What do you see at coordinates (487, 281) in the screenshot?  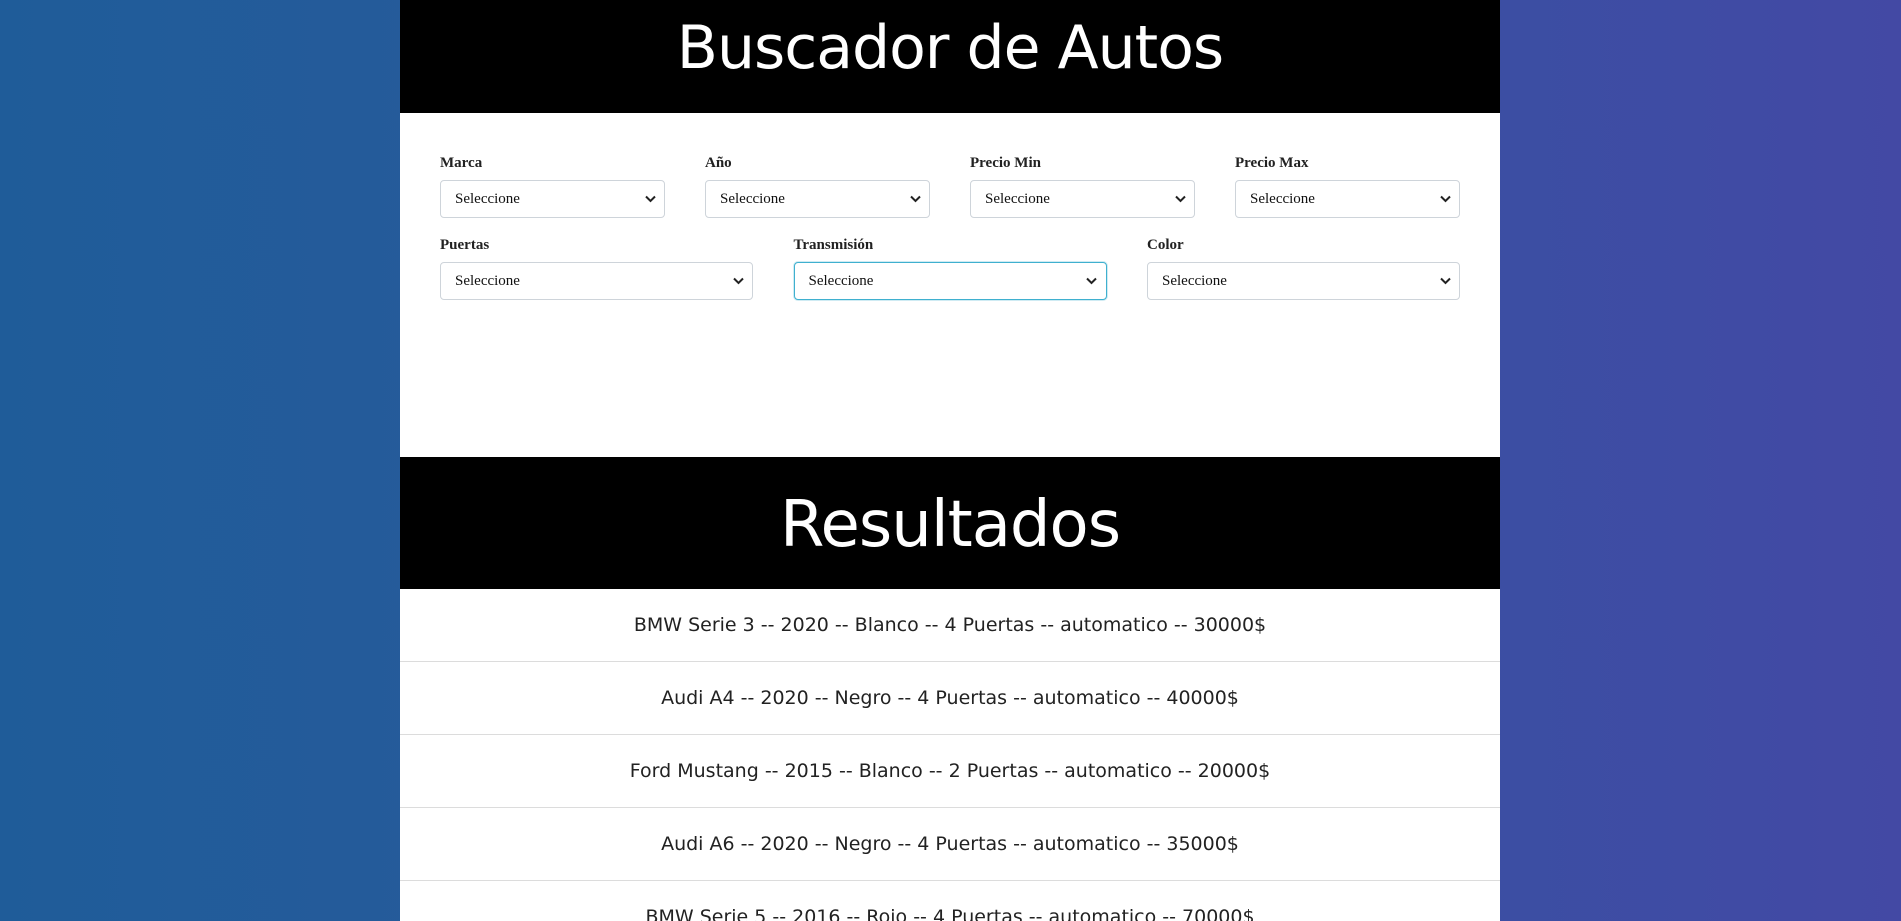 I see `puertas-select-value: Seleccione` at bounding box center [487, 281].